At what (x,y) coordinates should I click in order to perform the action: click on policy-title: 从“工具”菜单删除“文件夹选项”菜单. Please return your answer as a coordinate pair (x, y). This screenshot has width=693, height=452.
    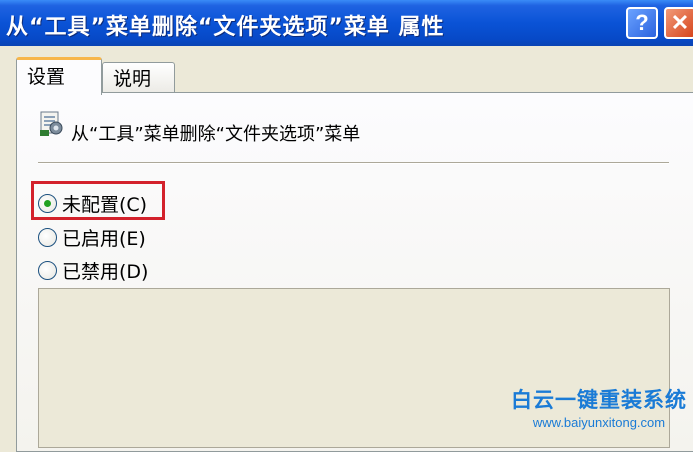
    Looking at the image, I should click on (216, 134).